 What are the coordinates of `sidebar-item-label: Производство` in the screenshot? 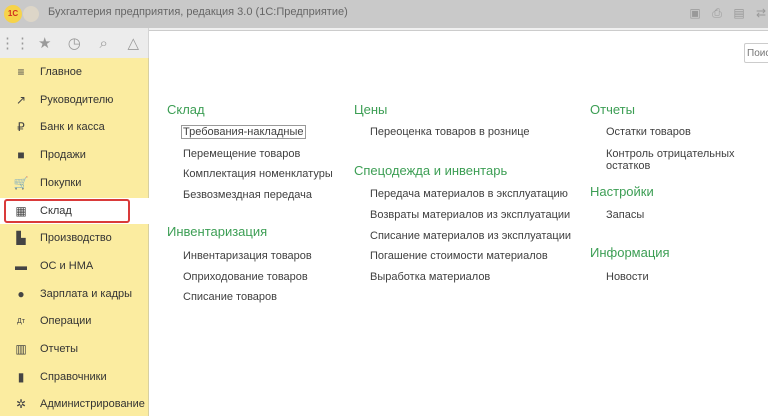 It's located at (76, 238).